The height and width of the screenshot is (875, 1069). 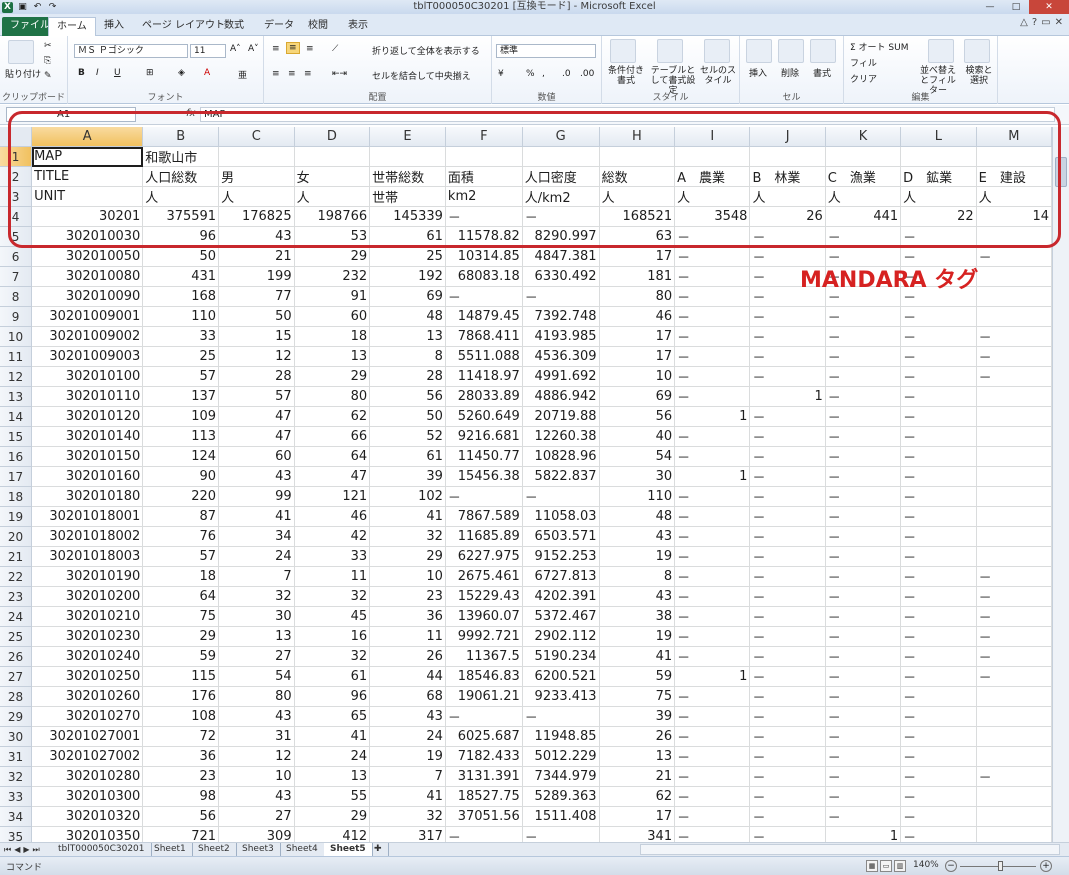 I want to click on cell-d20: 42, so click(x=332, y=536).